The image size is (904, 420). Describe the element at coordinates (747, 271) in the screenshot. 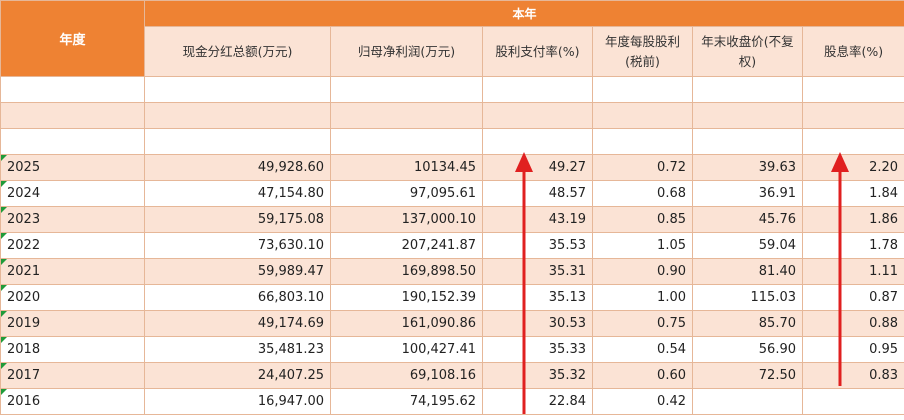

I see `close-price-cell: 81.40` at that location.